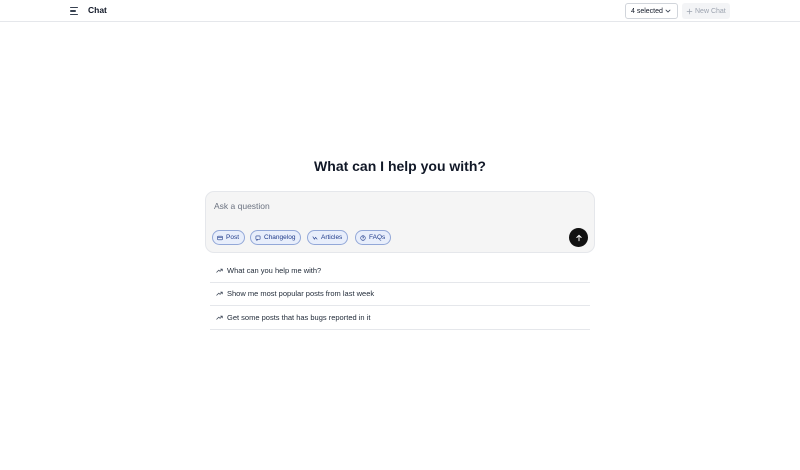 The image size is (800, 470). I want to click on source-selector-dropdown: 4 selected, so click(651, 11).